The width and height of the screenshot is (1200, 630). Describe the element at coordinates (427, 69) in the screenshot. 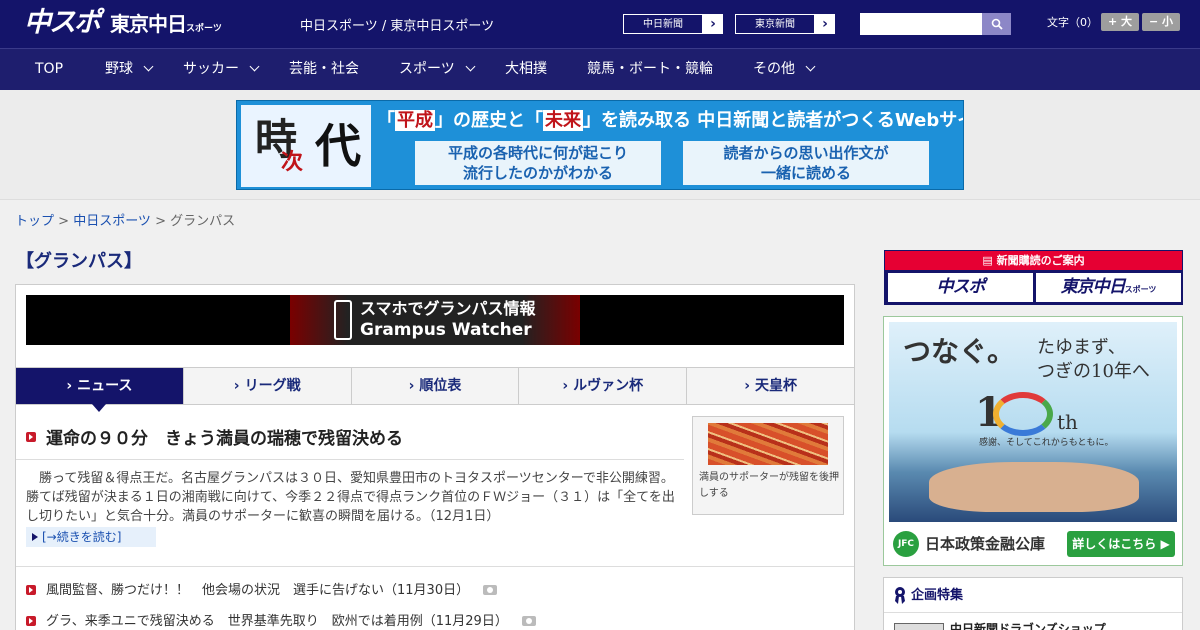

I see `nav-label: スポーツ` at that location.